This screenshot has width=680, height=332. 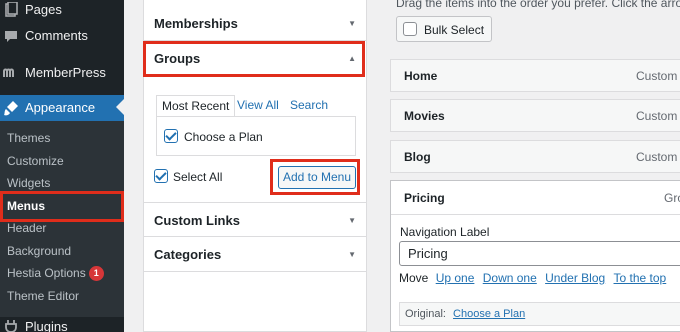 What do you see at coordinates (62, 296) in the screenshot?
I see `submenu-item-theme-editor: Theme Editor` at bounding box center [62, 296].